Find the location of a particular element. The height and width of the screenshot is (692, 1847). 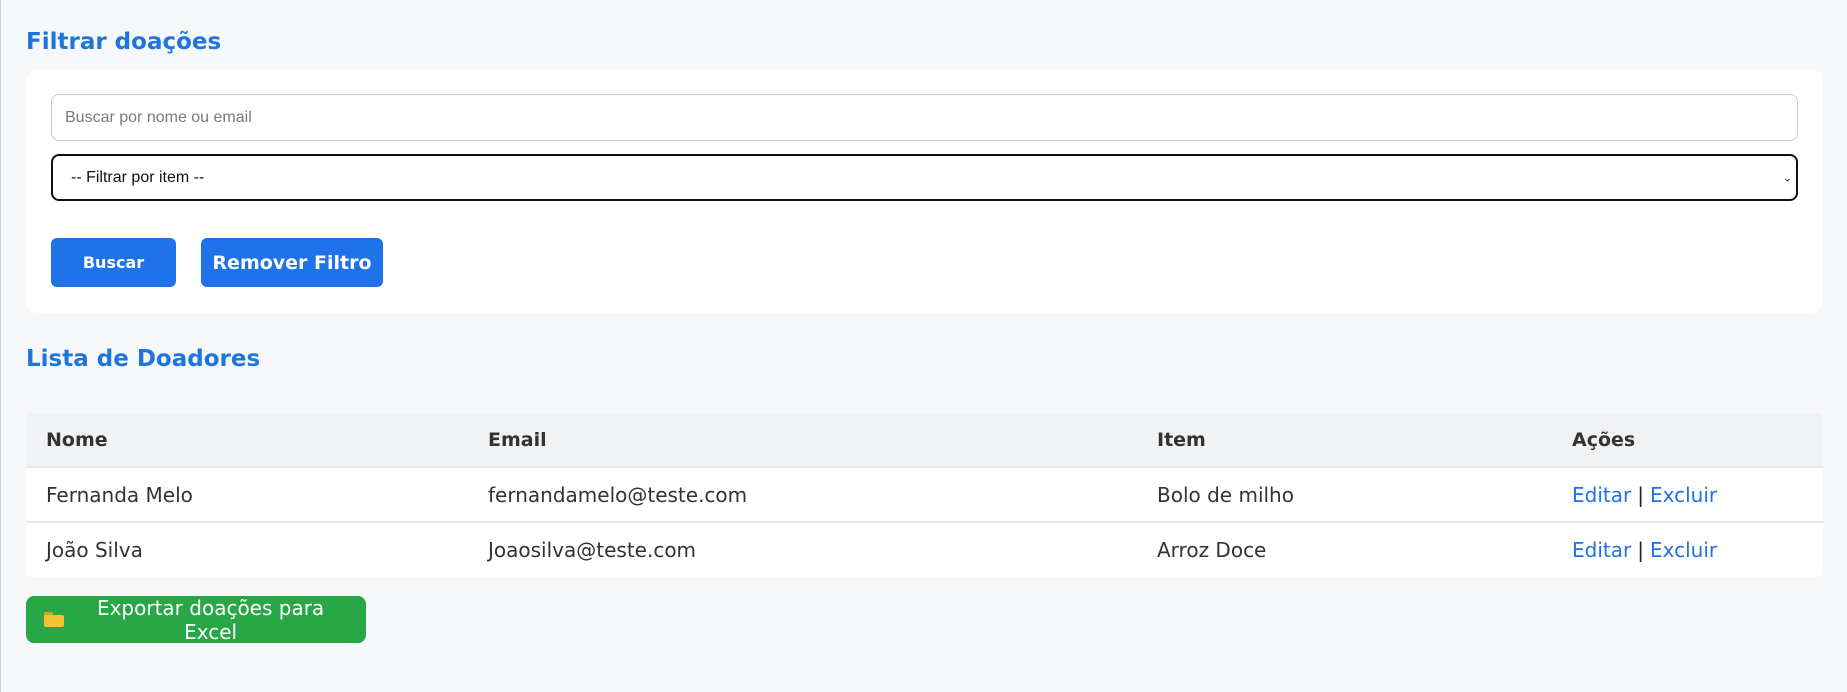

cell-email: fernandamelo@teste.com is located at coordinates (618, 494).